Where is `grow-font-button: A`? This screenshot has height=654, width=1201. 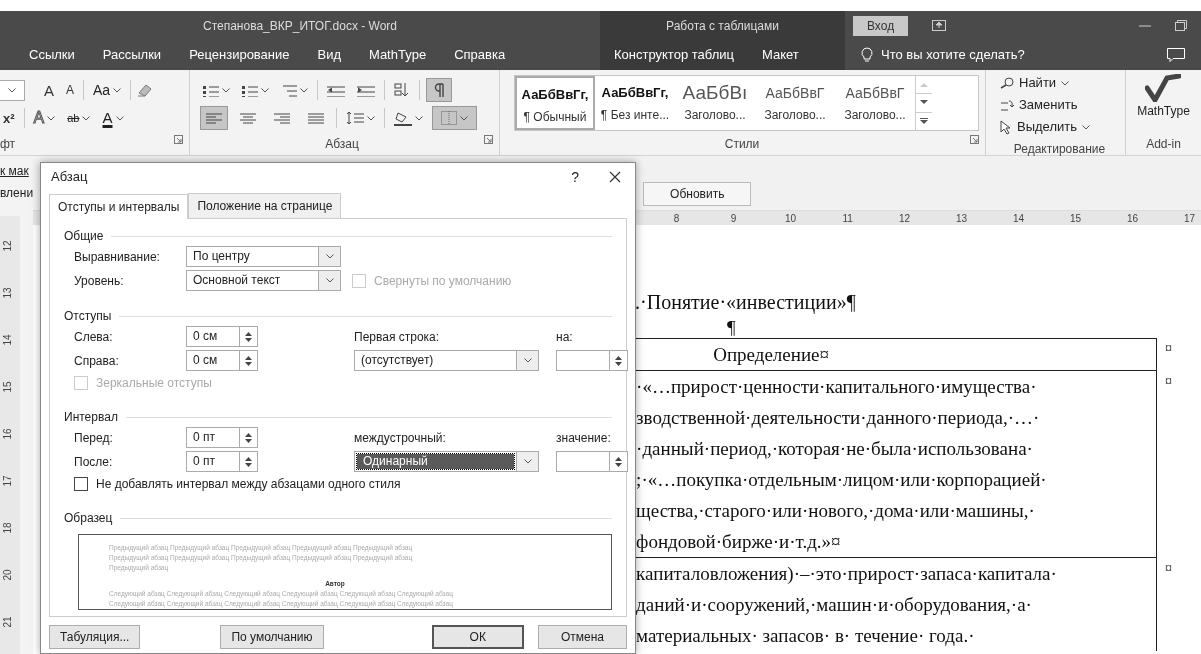 grow-font-button: A is located at coordinates (49, 90).